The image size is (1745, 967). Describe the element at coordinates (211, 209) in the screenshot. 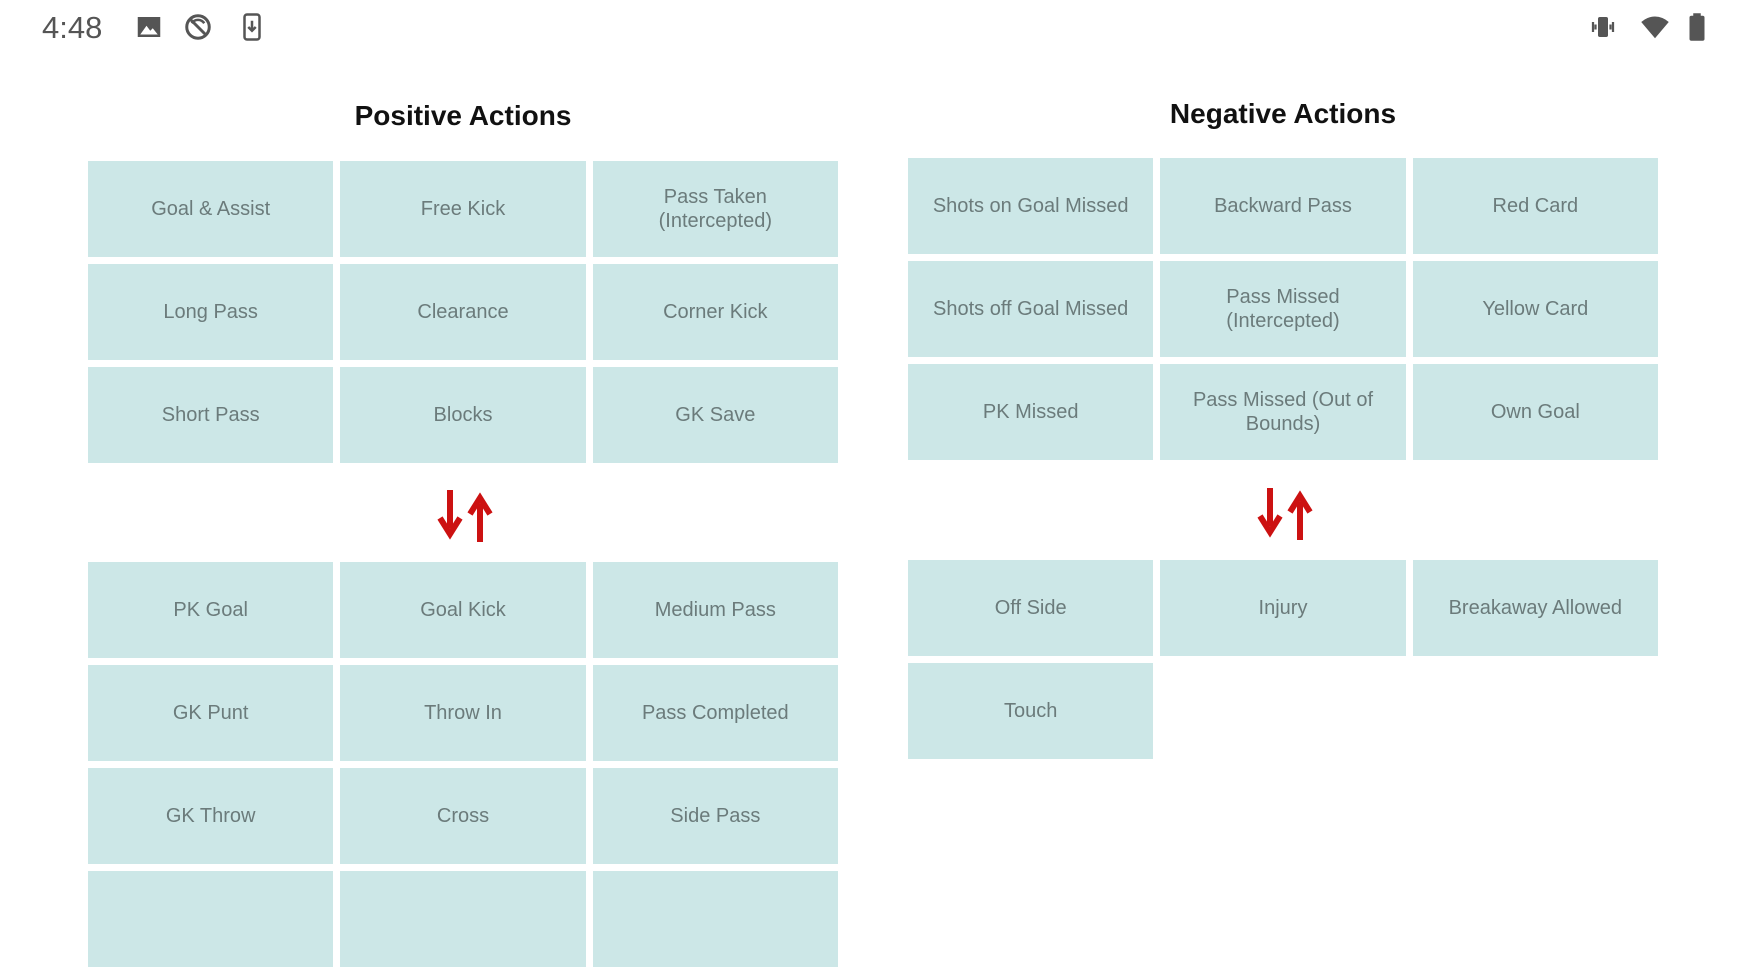

I see `action-button-goal-assist: Goal & Assist` at that location.